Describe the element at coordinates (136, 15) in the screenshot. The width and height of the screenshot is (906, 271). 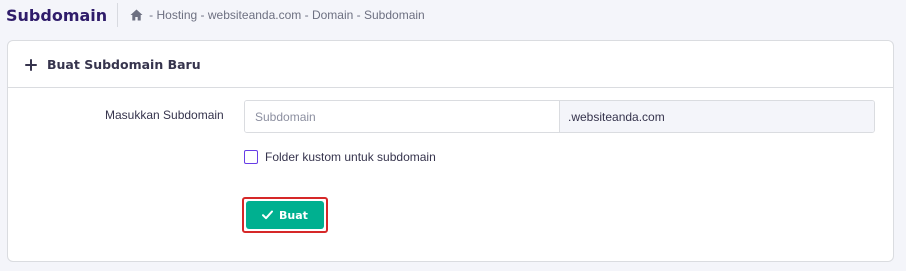
I see `home-icon` at that location.